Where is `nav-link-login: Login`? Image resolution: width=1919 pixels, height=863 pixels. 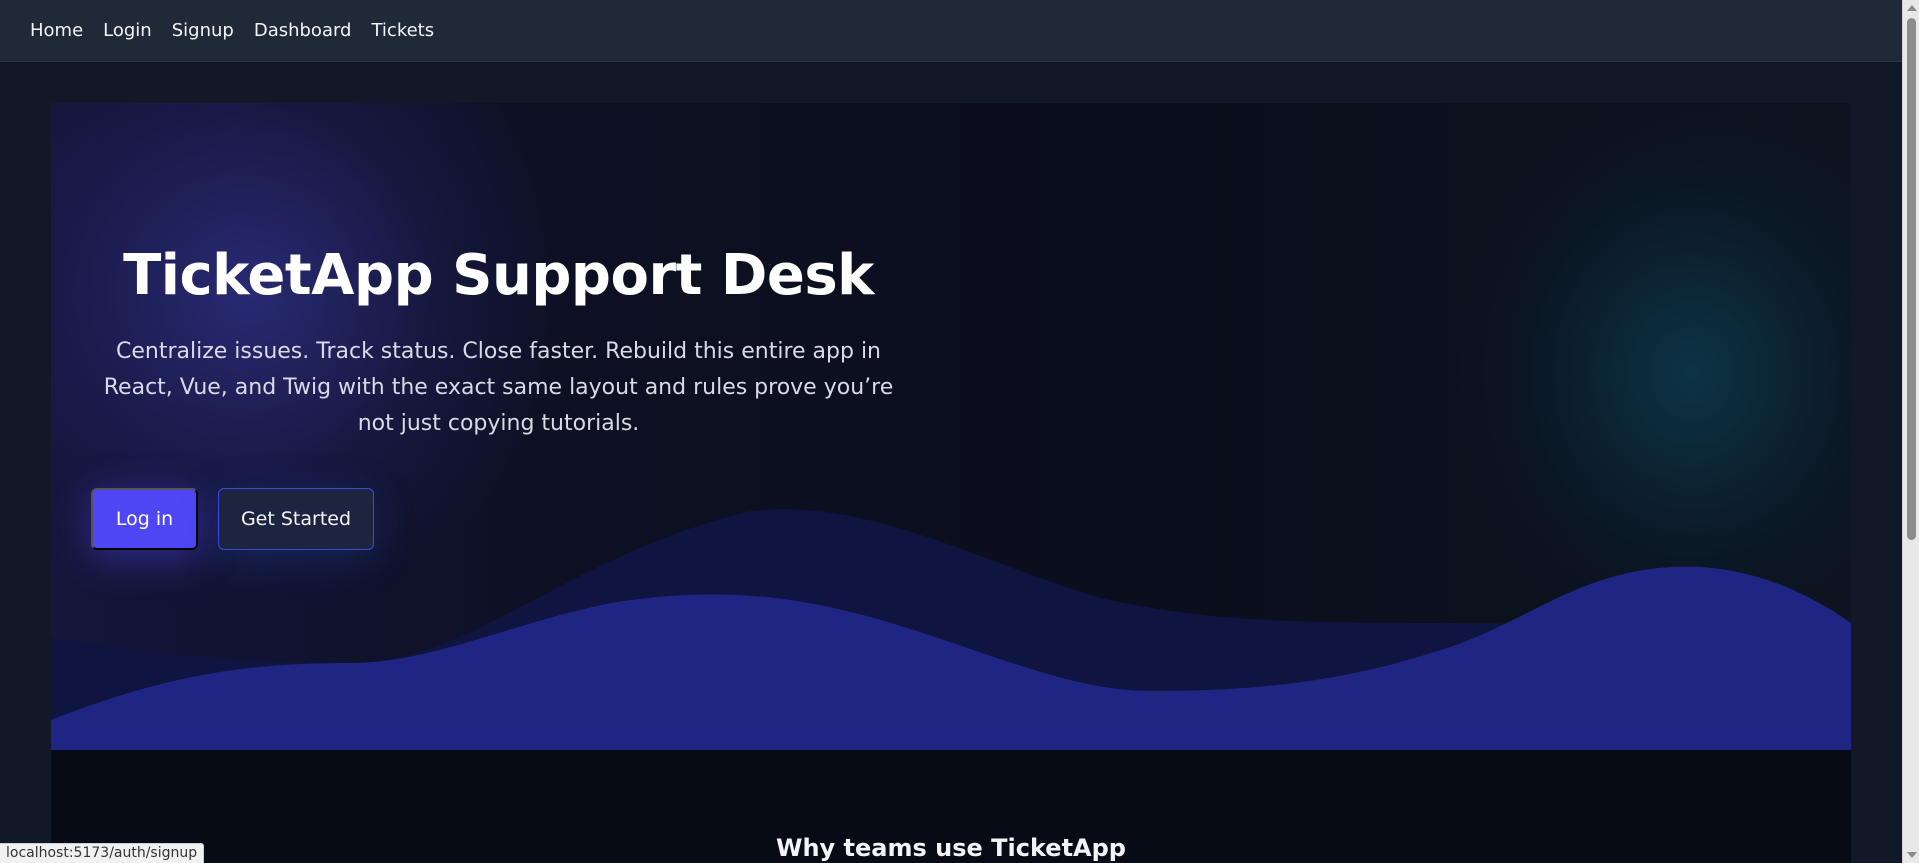
nav-link-login: Login is located at coordinates (127, 30).